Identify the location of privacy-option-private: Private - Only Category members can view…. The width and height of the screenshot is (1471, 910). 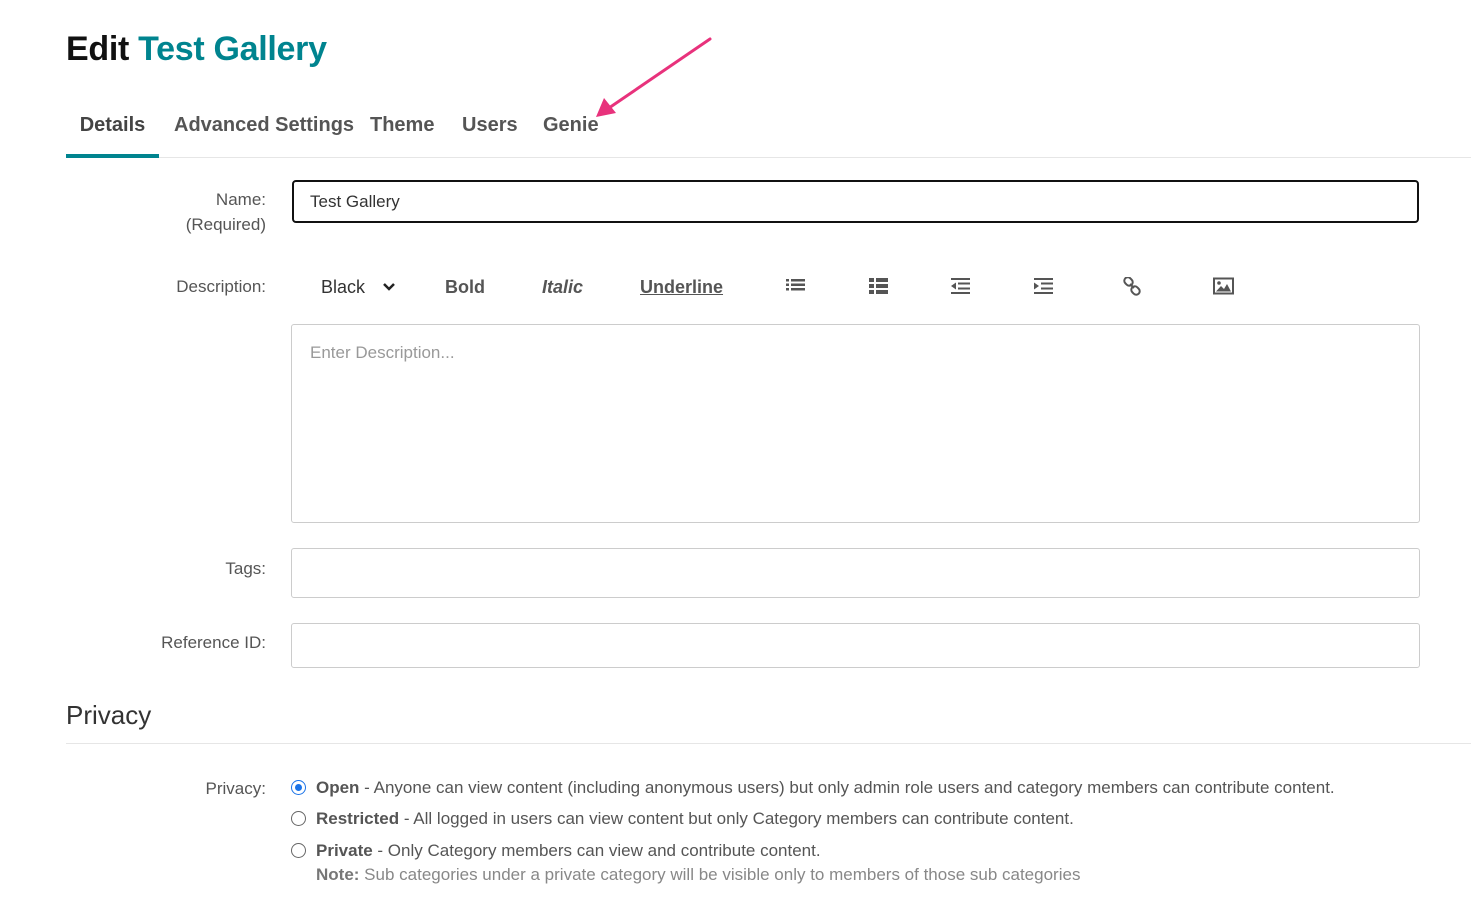
(556, 851).